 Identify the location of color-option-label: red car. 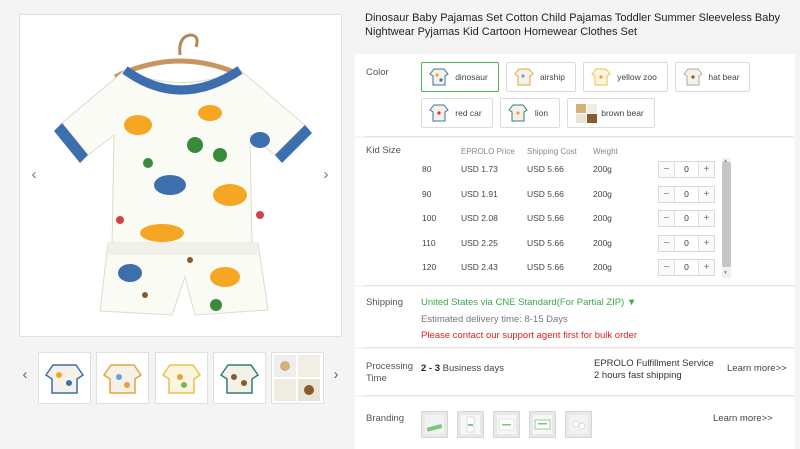
(468, 113).